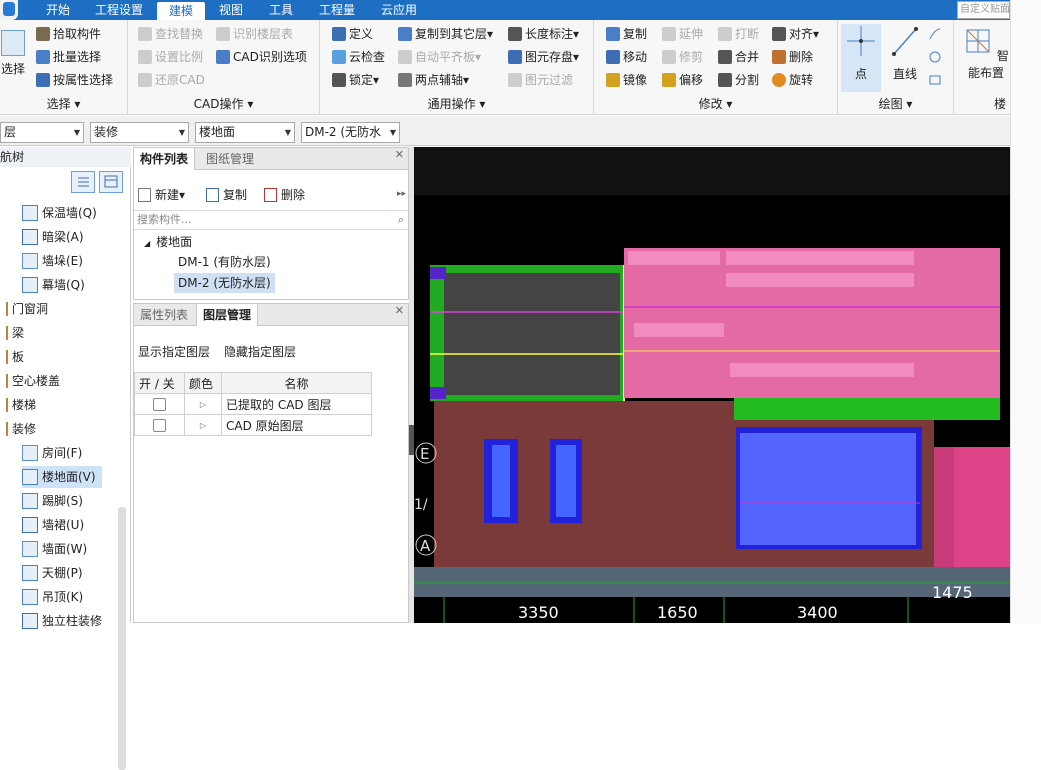  Describe the element at coordinates (52, 501) in the screenshot. I see `nav-item: 踢脚(S)` at that location.